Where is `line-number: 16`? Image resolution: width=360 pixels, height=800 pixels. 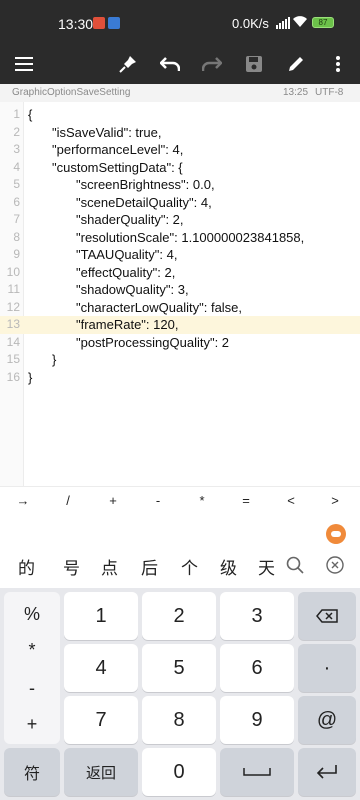
line-number: 16 is located at coordinates (13, 376).